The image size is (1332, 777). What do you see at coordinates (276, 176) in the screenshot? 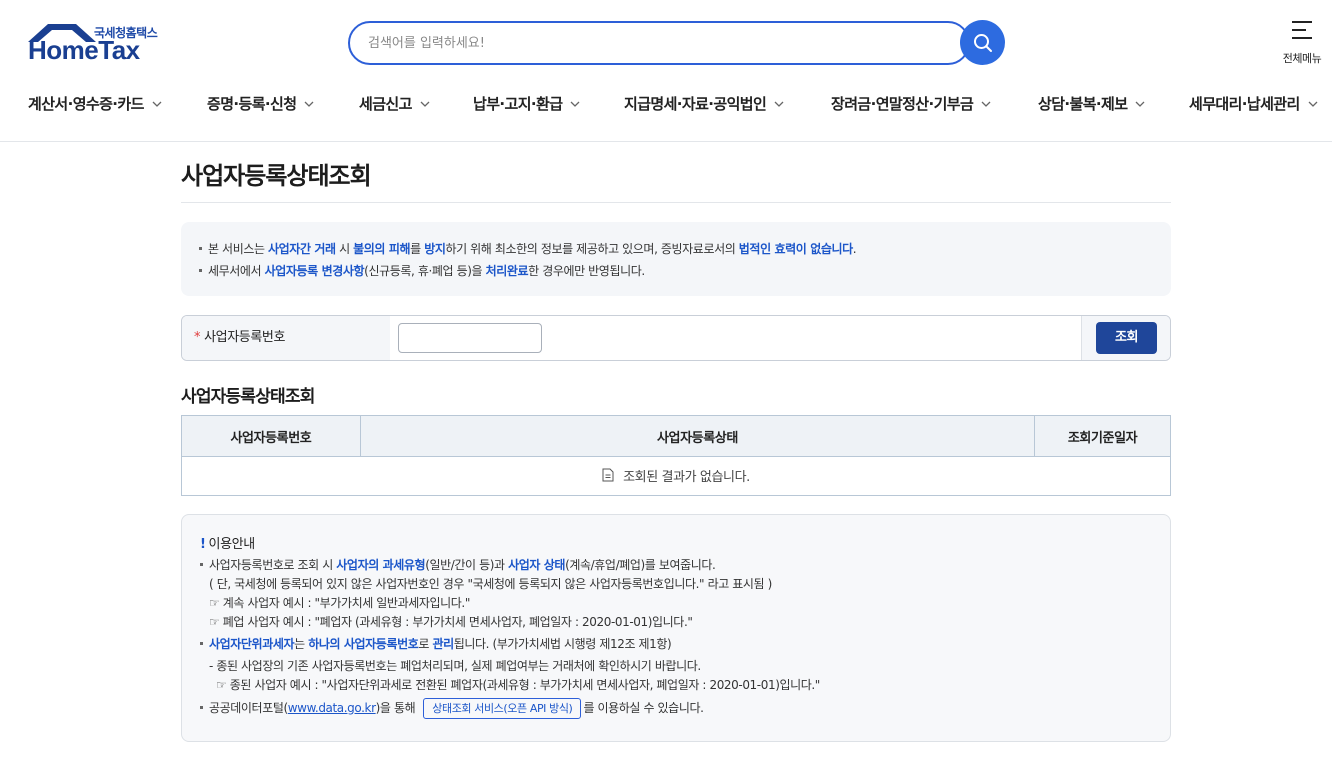
I see `page-title: 사업자등록상태조회` at bounding box center [276, 176].